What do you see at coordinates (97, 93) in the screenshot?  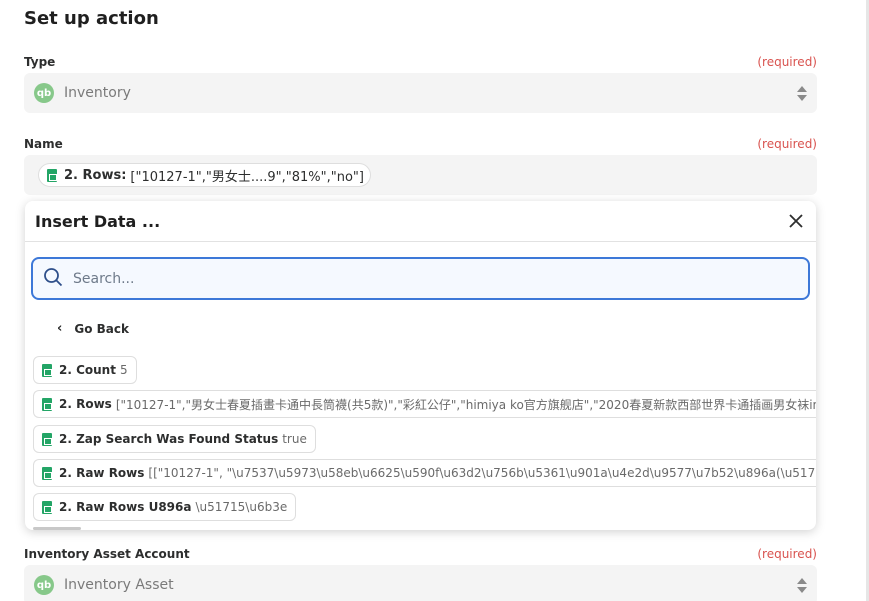 I see `type-select-value: Inventory` at bounding box center [97, 93].